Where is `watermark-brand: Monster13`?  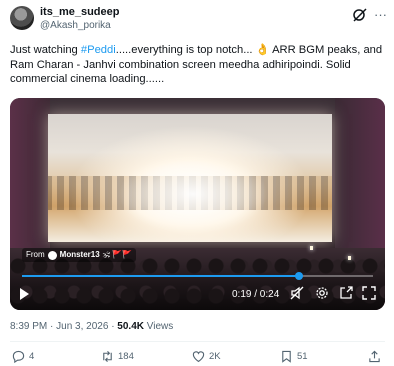
watermark-brand: Monster13 is located at coordinates (79, 254).